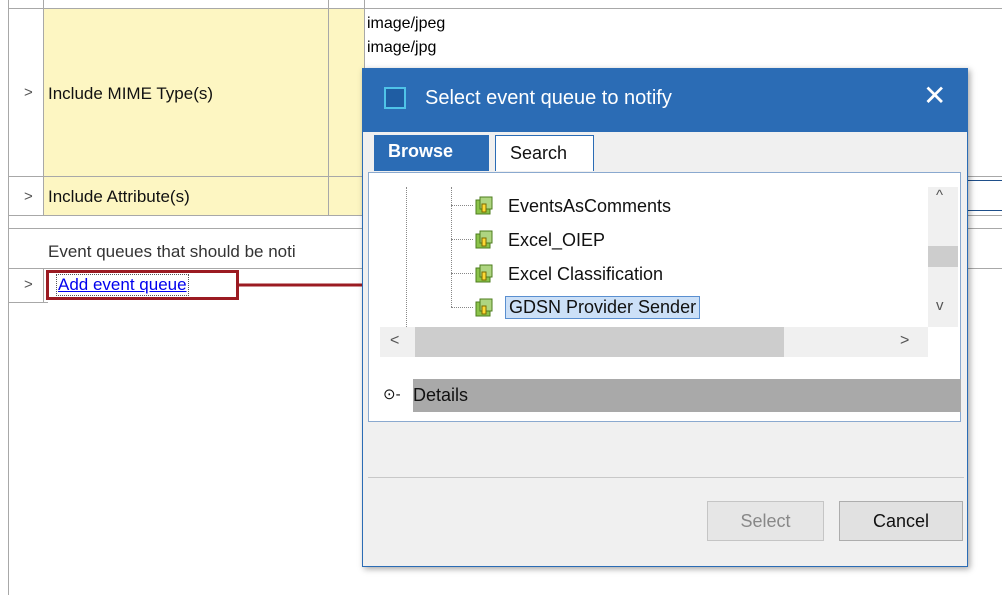 Image resolution: width=1002 pixels, height=595 pixels. I want to click on horizontal-scrollbar: < >, so click(654, 342).